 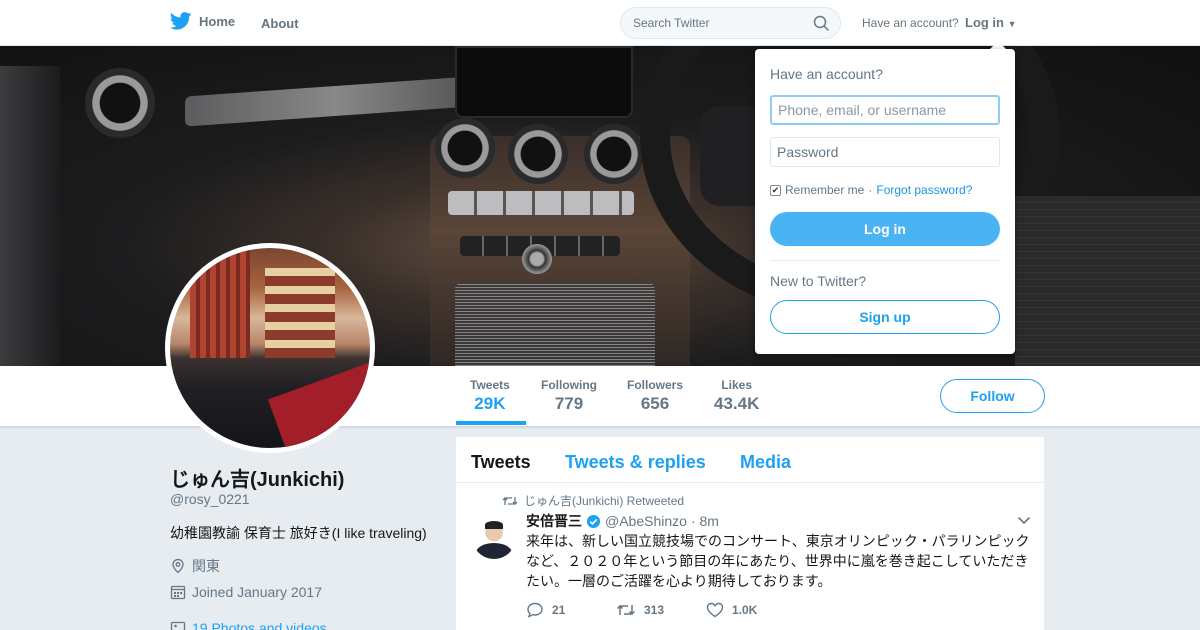 What do you see at coordinates (818, 281) in the screenshot?
I see `new-to-twitter-text: New to Twitter?` at bounding box center [818, 281].